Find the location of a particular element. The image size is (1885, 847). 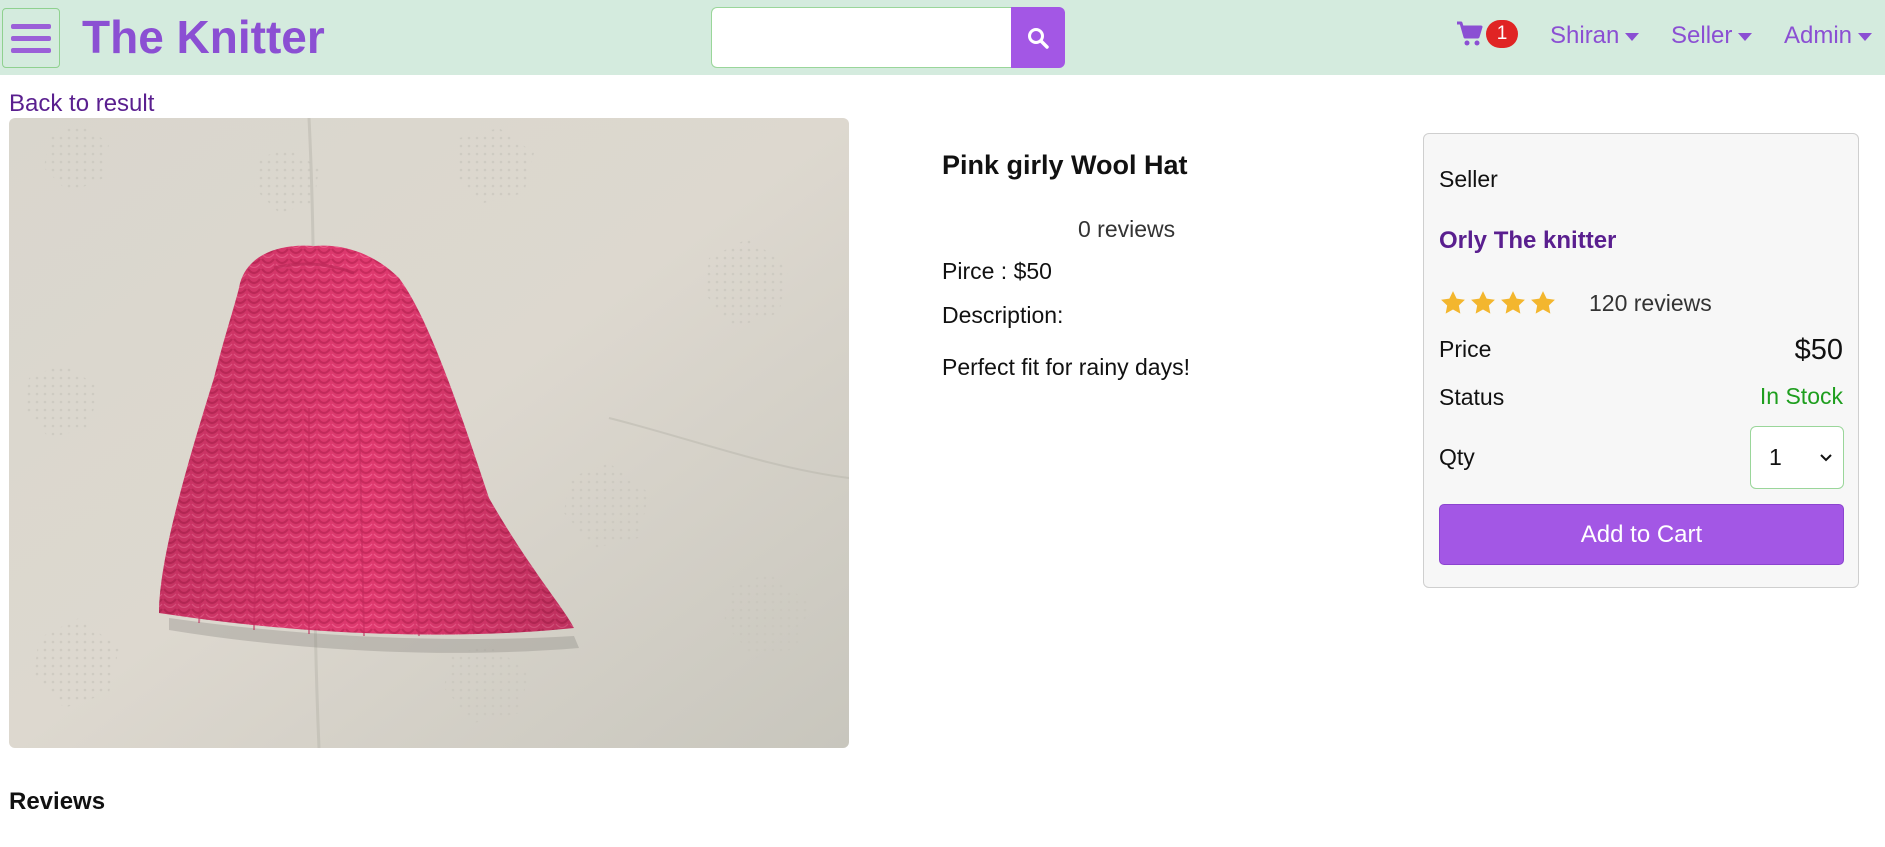

top-navbar: The Knitter 1 Shiran Seller Admin is located at coordinates (942, 37).